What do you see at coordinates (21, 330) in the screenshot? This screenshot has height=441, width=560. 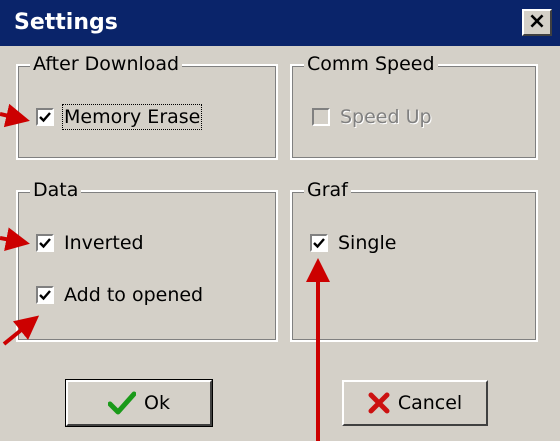 I see `arrow-add-to-opened` at bounding box center [21, 330].